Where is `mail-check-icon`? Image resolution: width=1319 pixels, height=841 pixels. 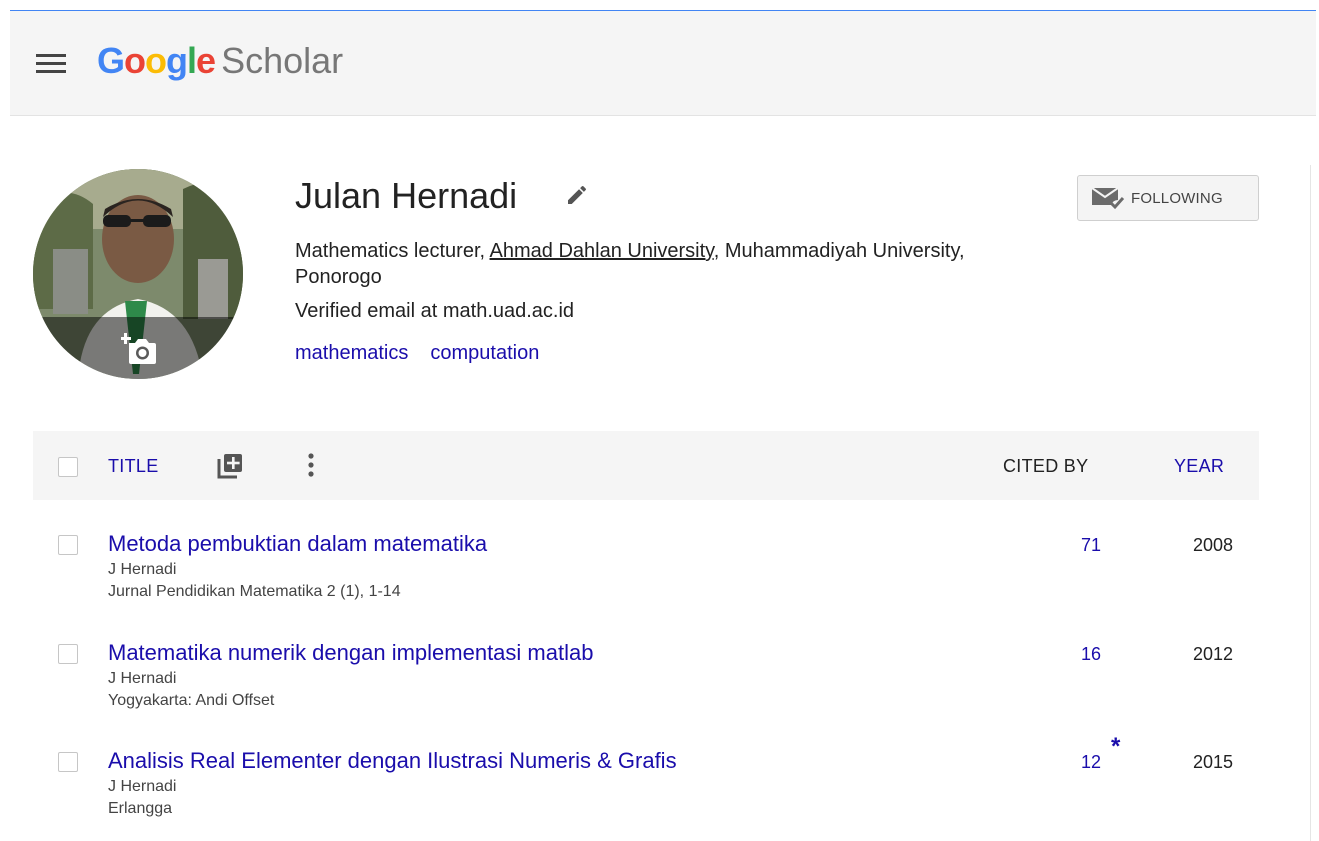
mail-check-icon is located at coordinates (1108, 198).